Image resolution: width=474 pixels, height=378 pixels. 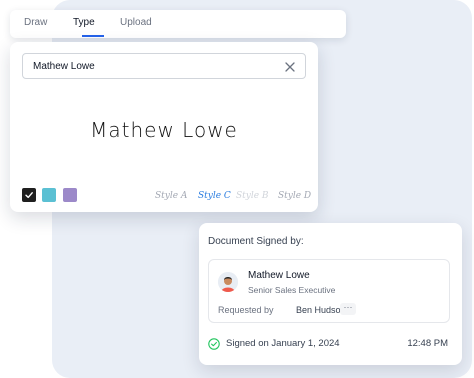 I want to click on more-options-button: ···, so click(x=348, y=309).